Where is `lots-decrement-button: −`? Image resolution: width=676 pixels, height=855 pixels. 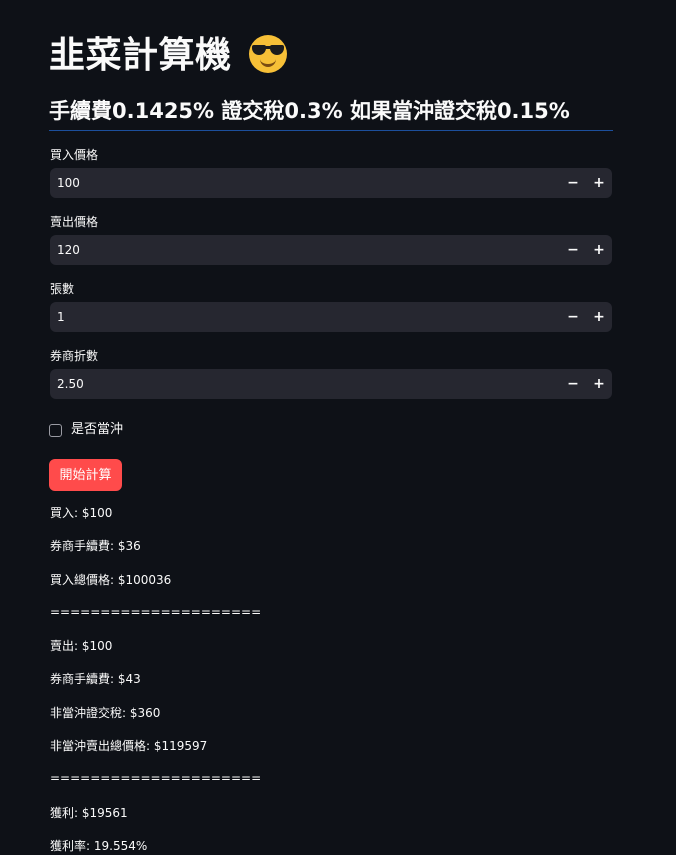 lots-decrement-button: − is located at coordinates (573, 317).